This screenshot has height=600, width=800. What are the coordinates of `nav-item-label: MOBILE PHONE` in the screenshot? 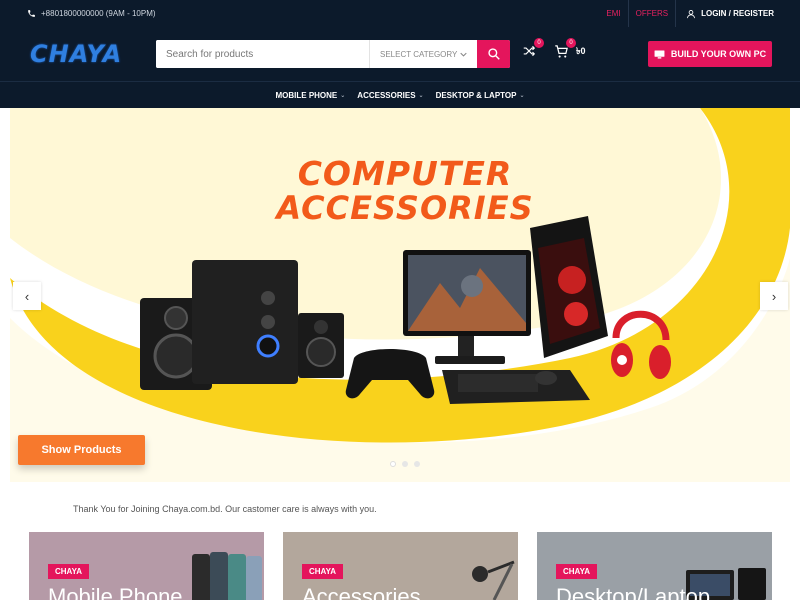 It's located at (306, 95).